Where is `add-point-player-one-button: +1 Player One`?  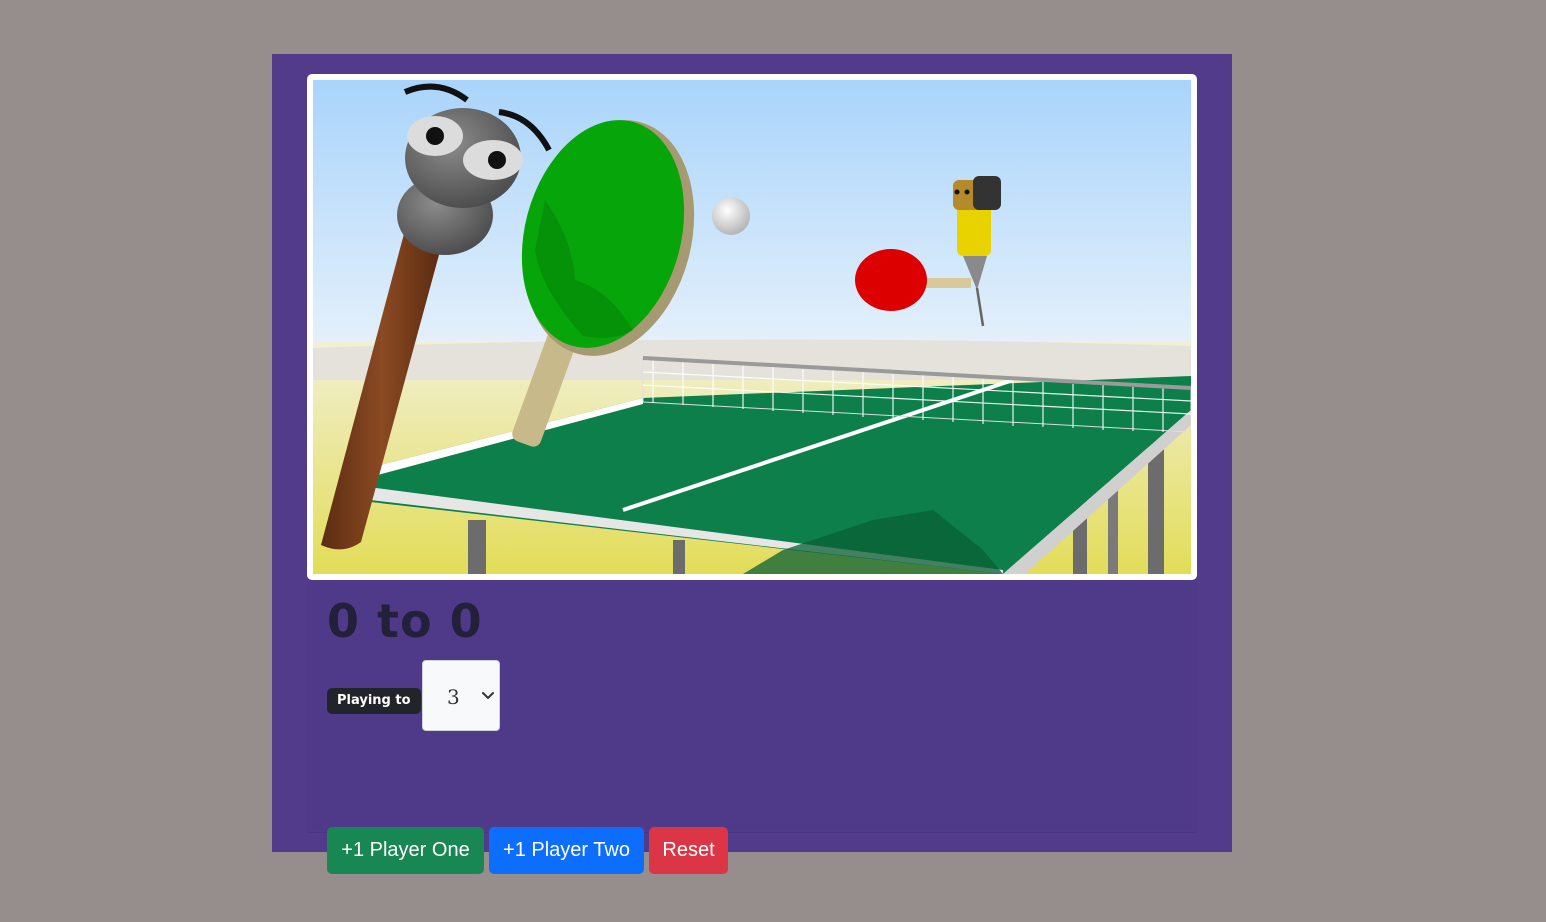
add-point-player-one-button: +1 Player One is located at coordinates (405, 850).